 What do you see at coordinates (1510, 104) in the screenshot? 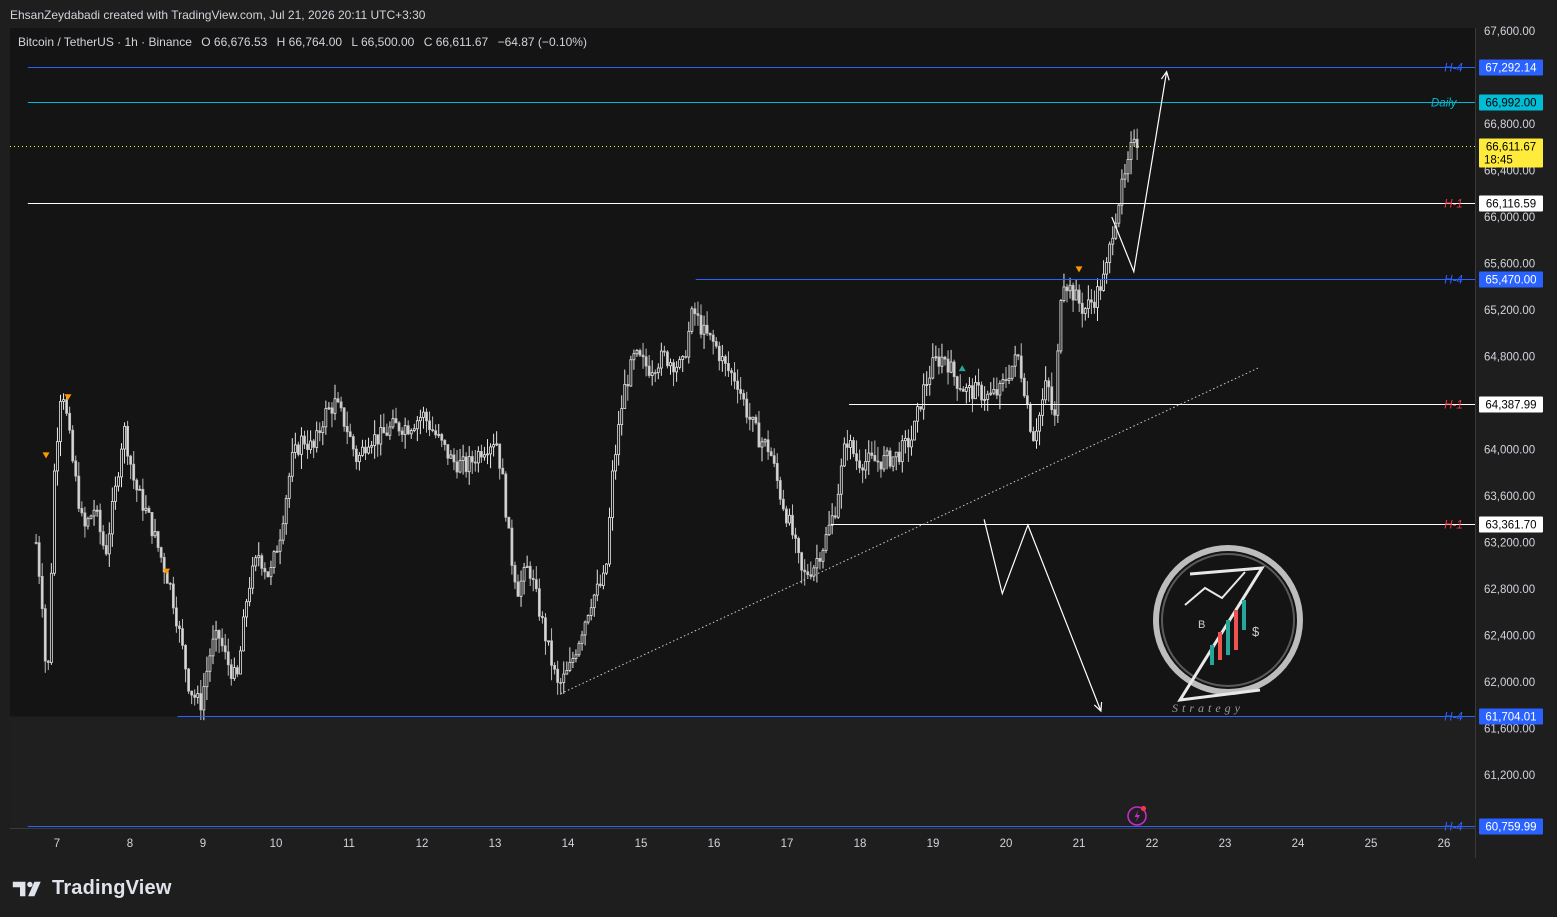
I see `level-price-label: 66,992.00` at bounding box center [1510, 104].